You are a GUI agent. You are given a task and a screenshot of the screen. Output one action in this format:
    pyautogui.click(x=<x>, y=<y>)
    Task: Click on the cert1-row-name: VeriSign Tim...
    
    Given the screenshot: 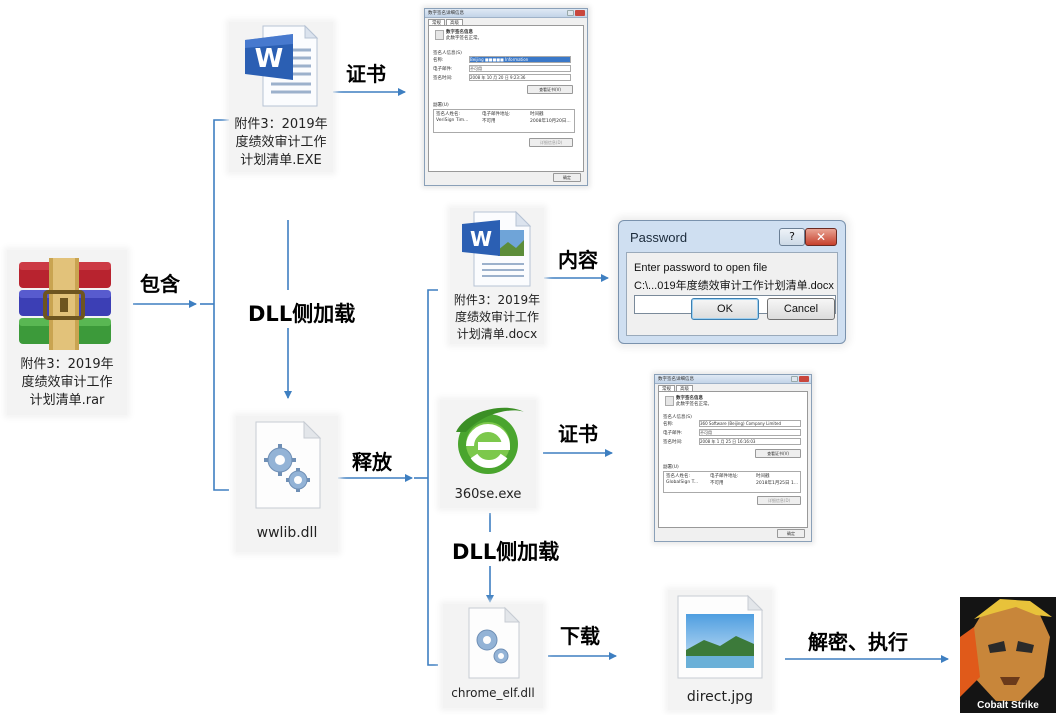 What is the action you would take?
    pyautogui.click(x=452, y=120)
    